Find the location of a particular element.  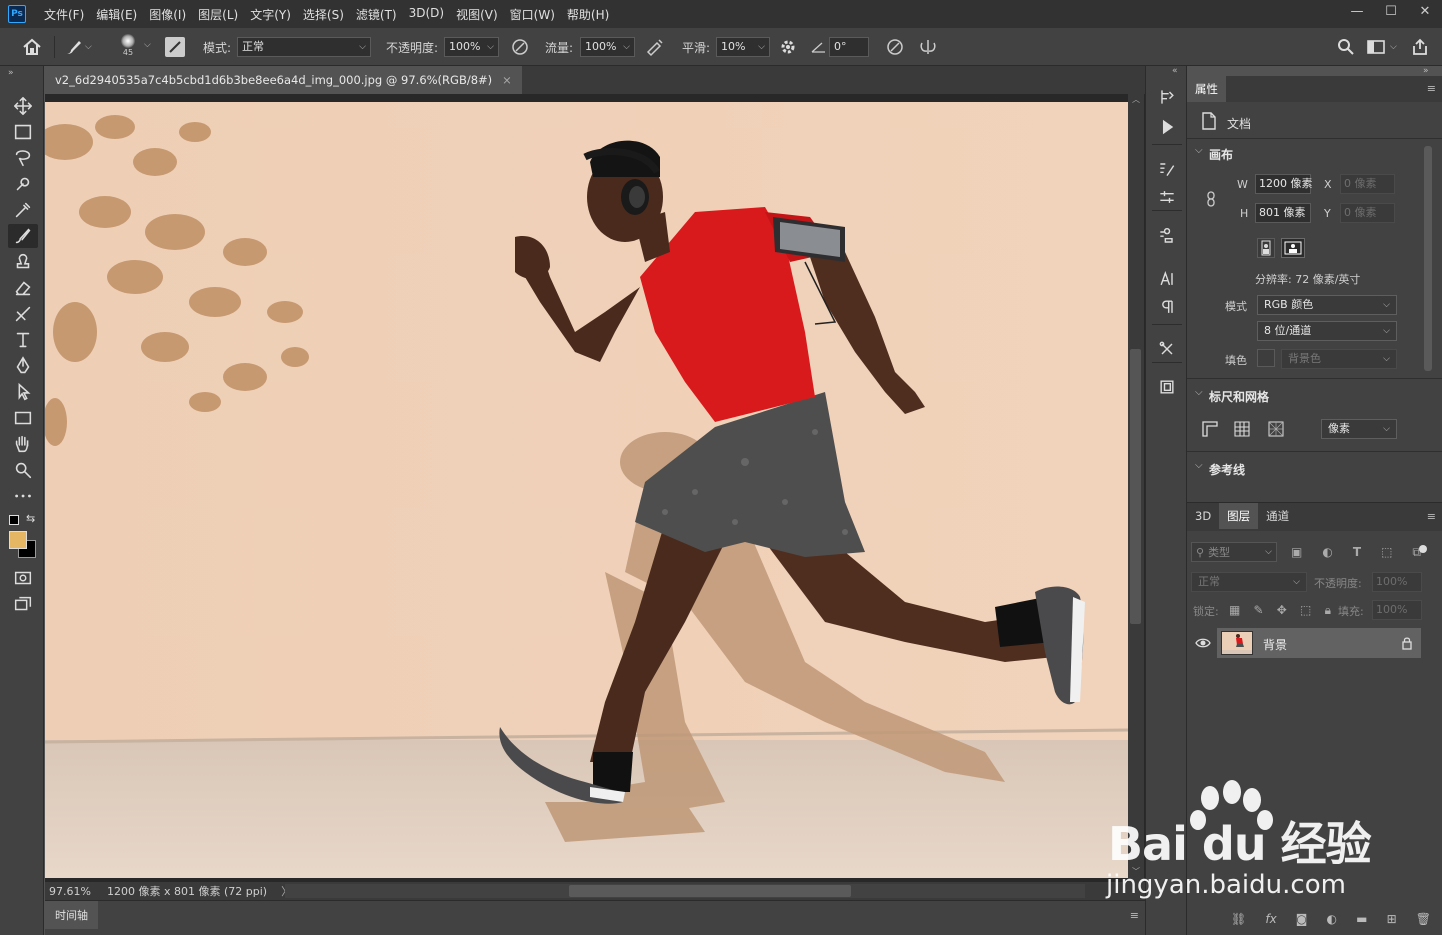

collapse-panel-icon: » is located at coordinates (1426, 71).